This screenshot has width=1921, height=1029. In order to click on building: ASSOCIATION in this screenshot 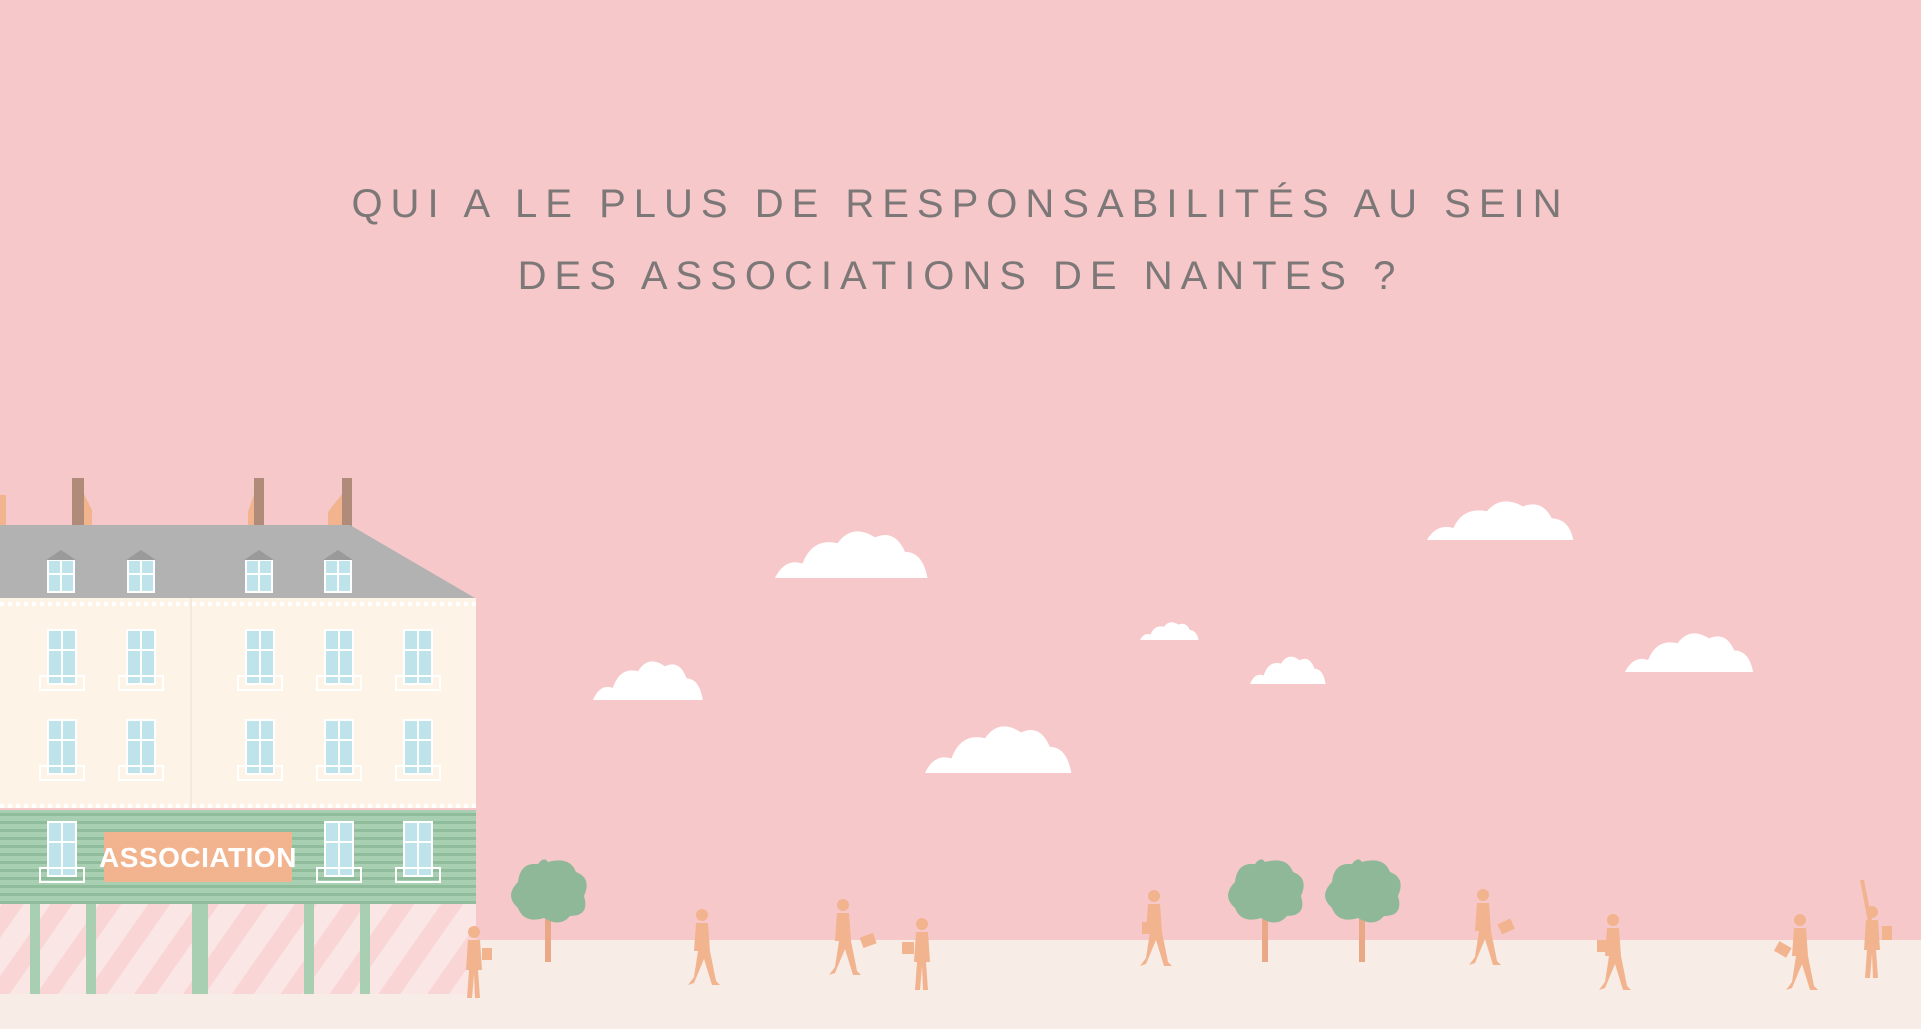, I will do `click(238, 736)`.